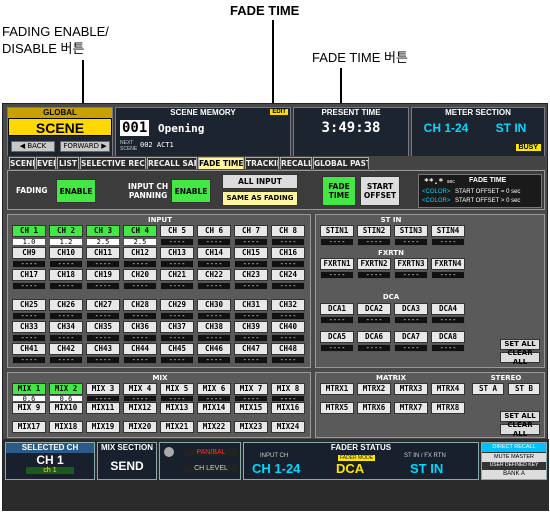 This screenshot has height=513, width=550. What do you see at coordinates (276, 468) in the screenshot?
I see `input-ch-value: CH 1-24` at bounding box center [276, 468].